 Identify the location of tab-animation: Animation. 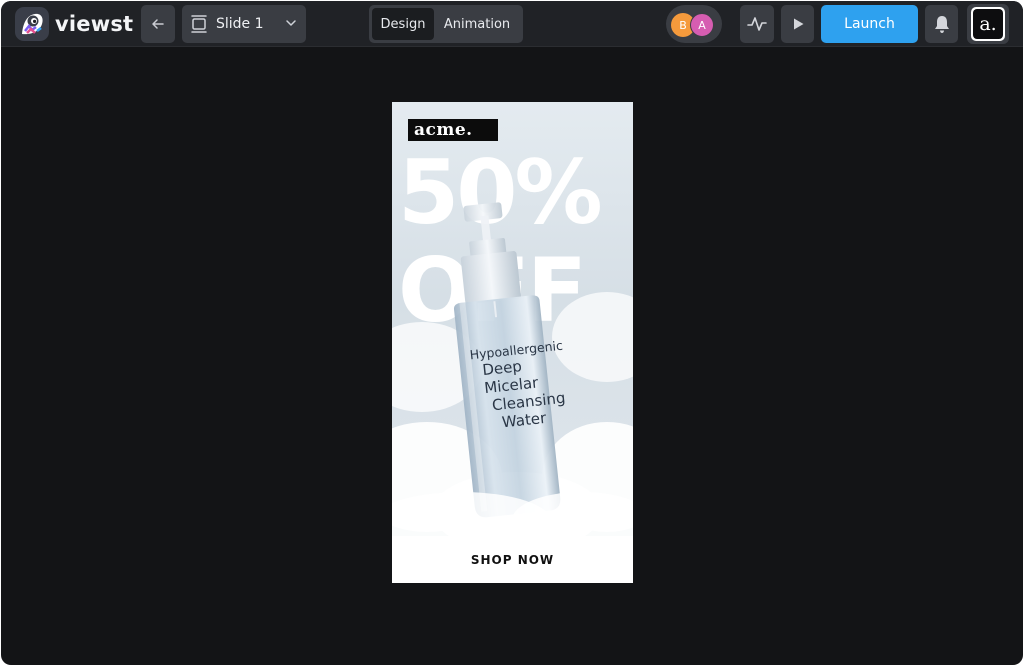
(477, 24).